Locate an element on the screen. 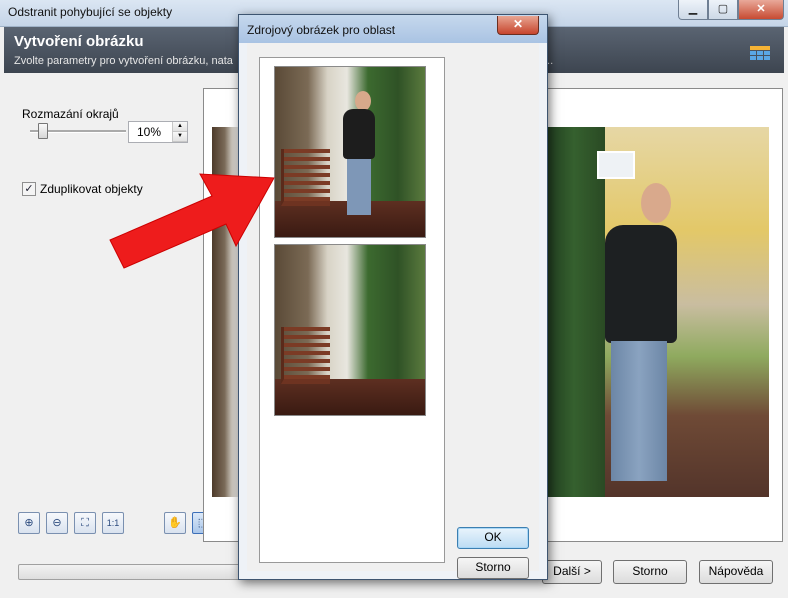 This screenshot has width=788, height=598. person-legs is located at coordinates (639, 411).